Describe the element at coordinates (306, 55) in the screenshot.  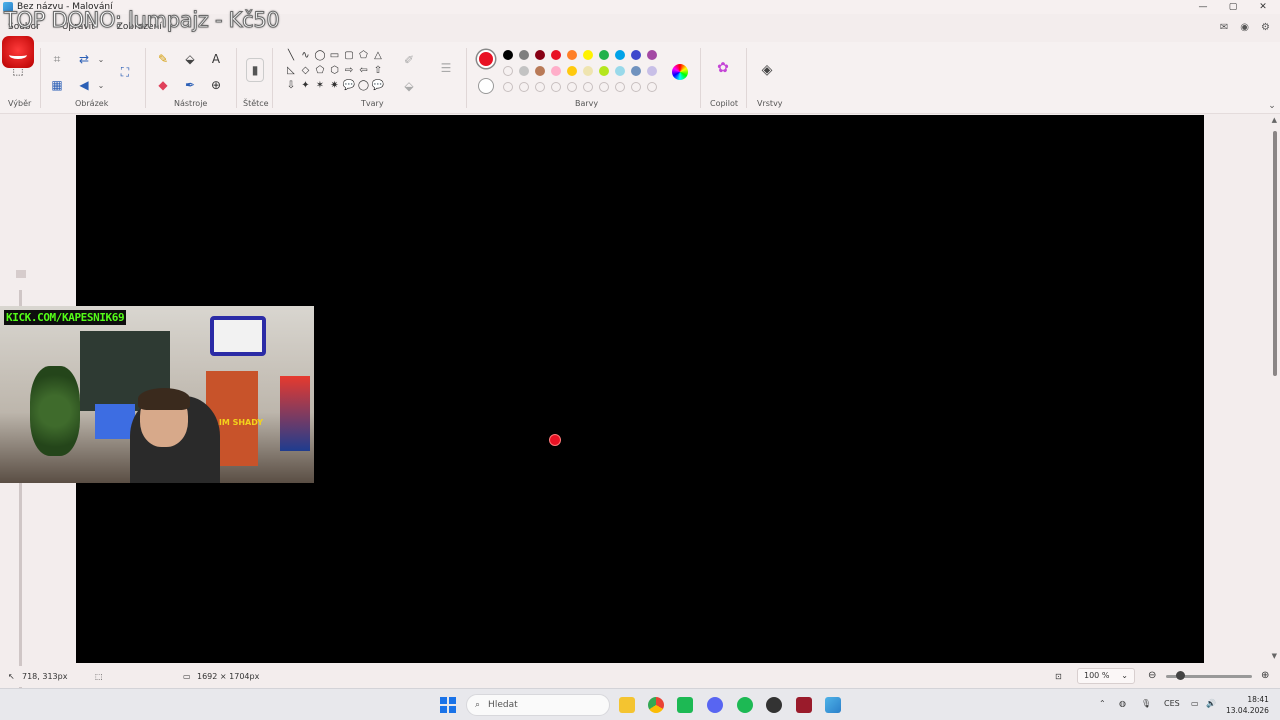
I see `shape-curve-icon: ∿` at that location.